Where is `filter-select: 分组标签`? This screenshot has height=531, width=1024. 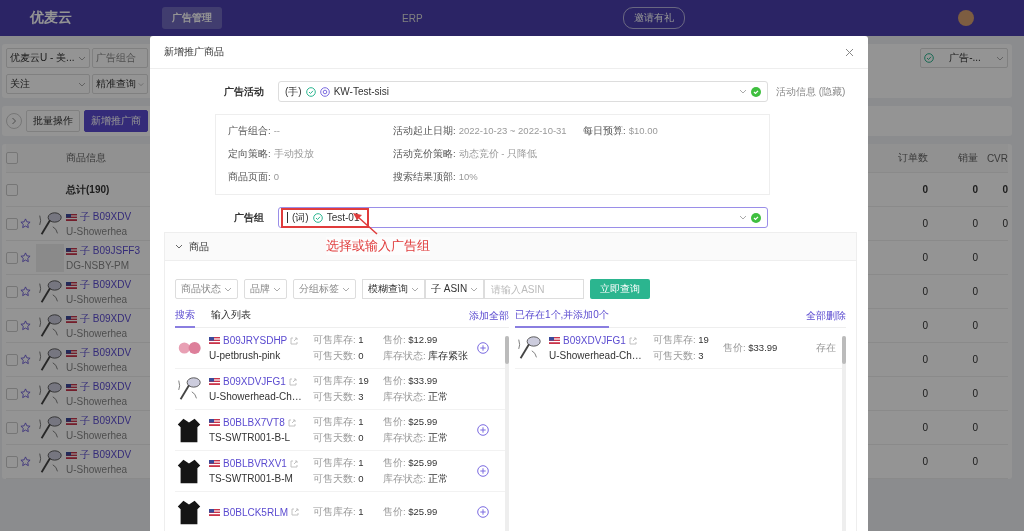
filter-select: 分组标签 is located at coordinates (324, 289).